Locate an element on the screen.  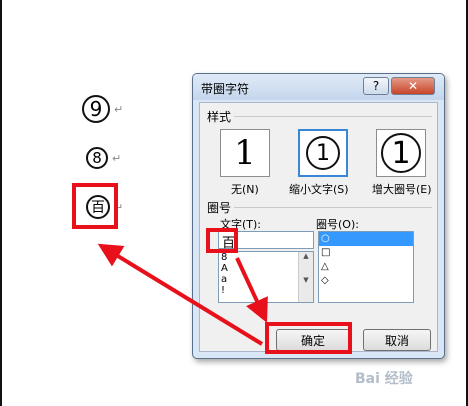
watermark: Bai 经验 is located at coordinates (384, 379).